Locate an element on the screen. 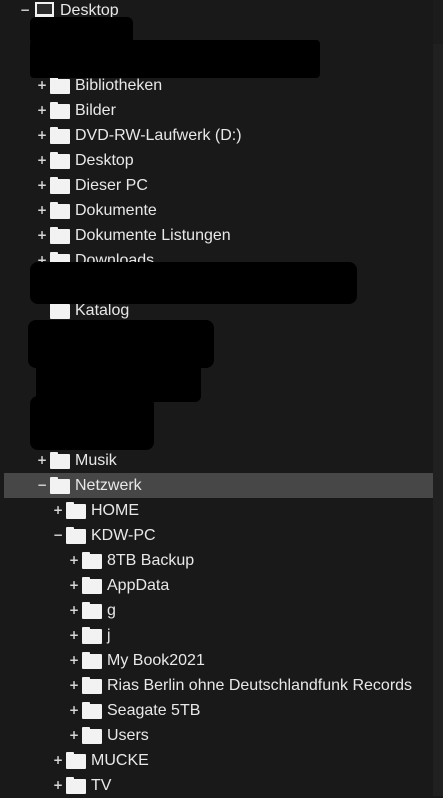 Image resolution: width=443 pixels, height=798 pixels. tree-item-label: HOME is located at coordinates (115, 510).